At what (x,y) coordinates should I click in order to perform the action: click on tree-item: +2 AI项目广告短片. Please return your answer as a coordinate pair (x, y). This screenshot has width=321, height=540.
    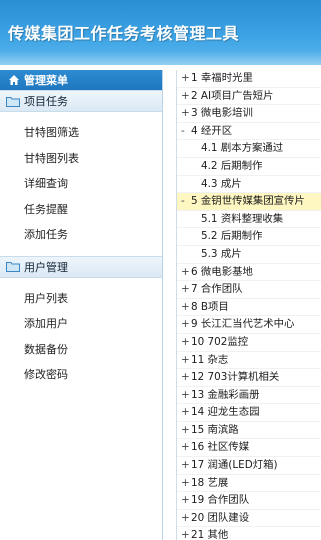
    Looking at the image, I should click on (249, 97).